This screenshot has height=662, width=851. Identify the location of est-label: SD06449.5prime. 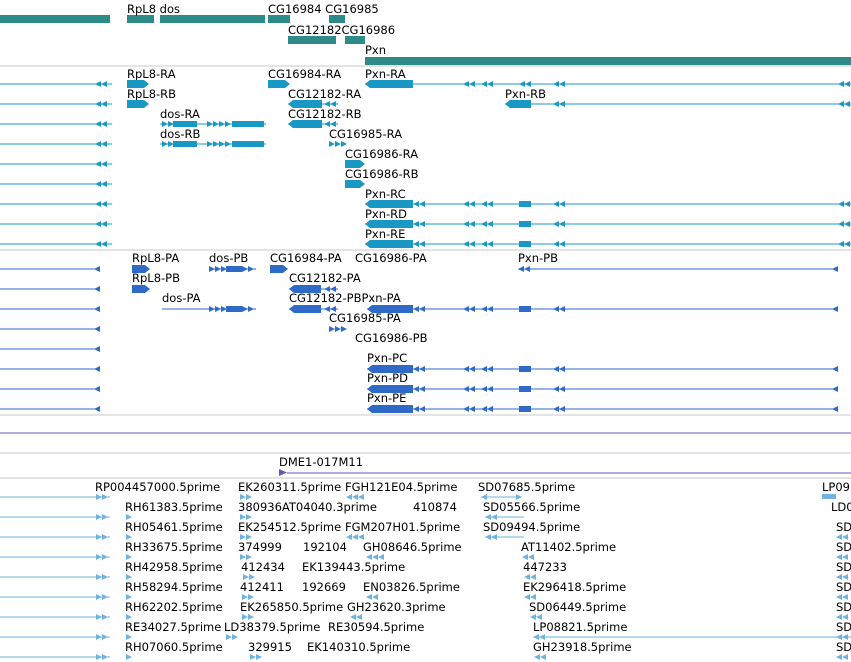
(577, 607).